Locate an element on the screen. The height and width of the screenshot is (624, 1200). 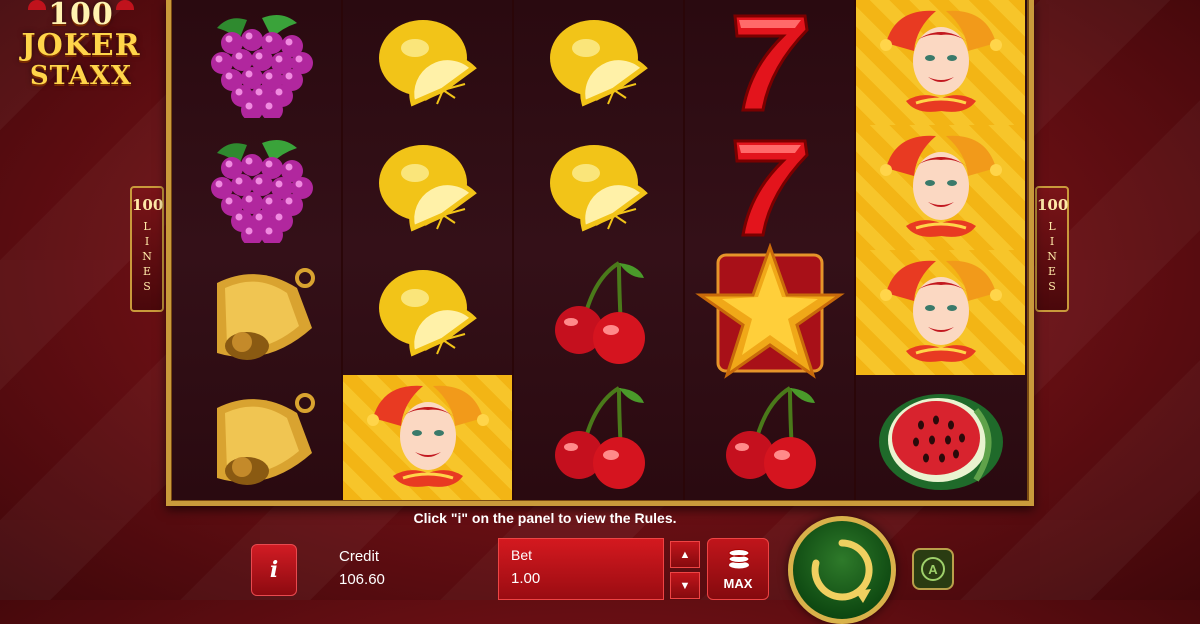
spin-arrow-icon is located at coordinates (842, 571).